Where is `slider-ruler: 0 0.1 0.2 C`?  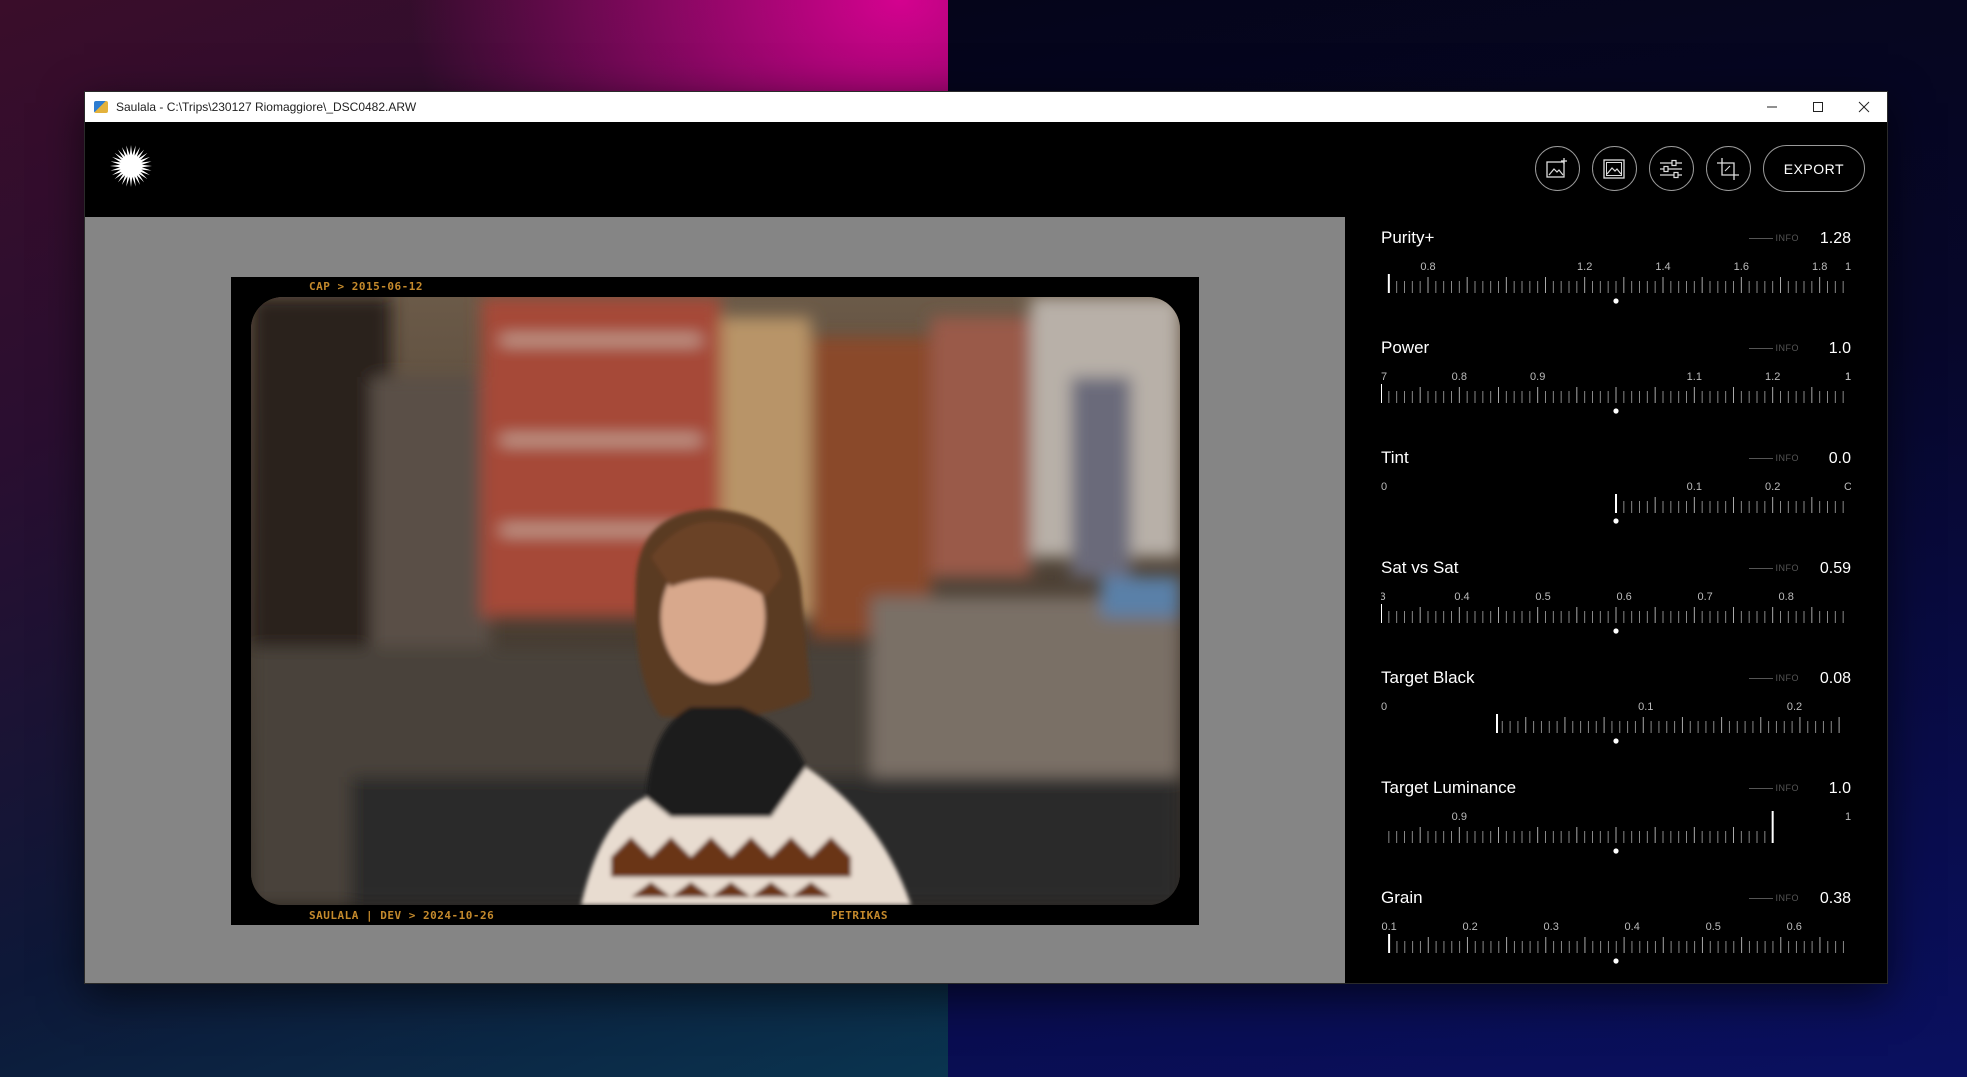
slider-ruler: 0 0.1 0.2 C is located at coordinates (1616, 506).